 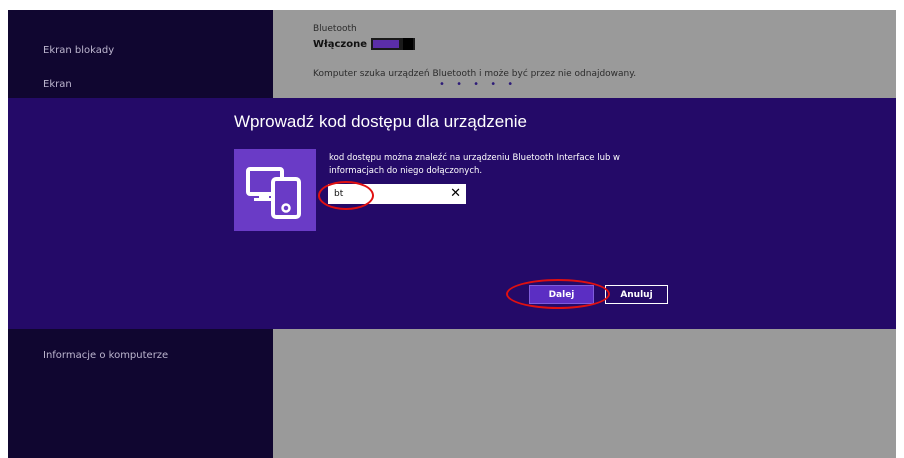 I want to click on cancel-button: Anuluj, so click(x=636, y=294).